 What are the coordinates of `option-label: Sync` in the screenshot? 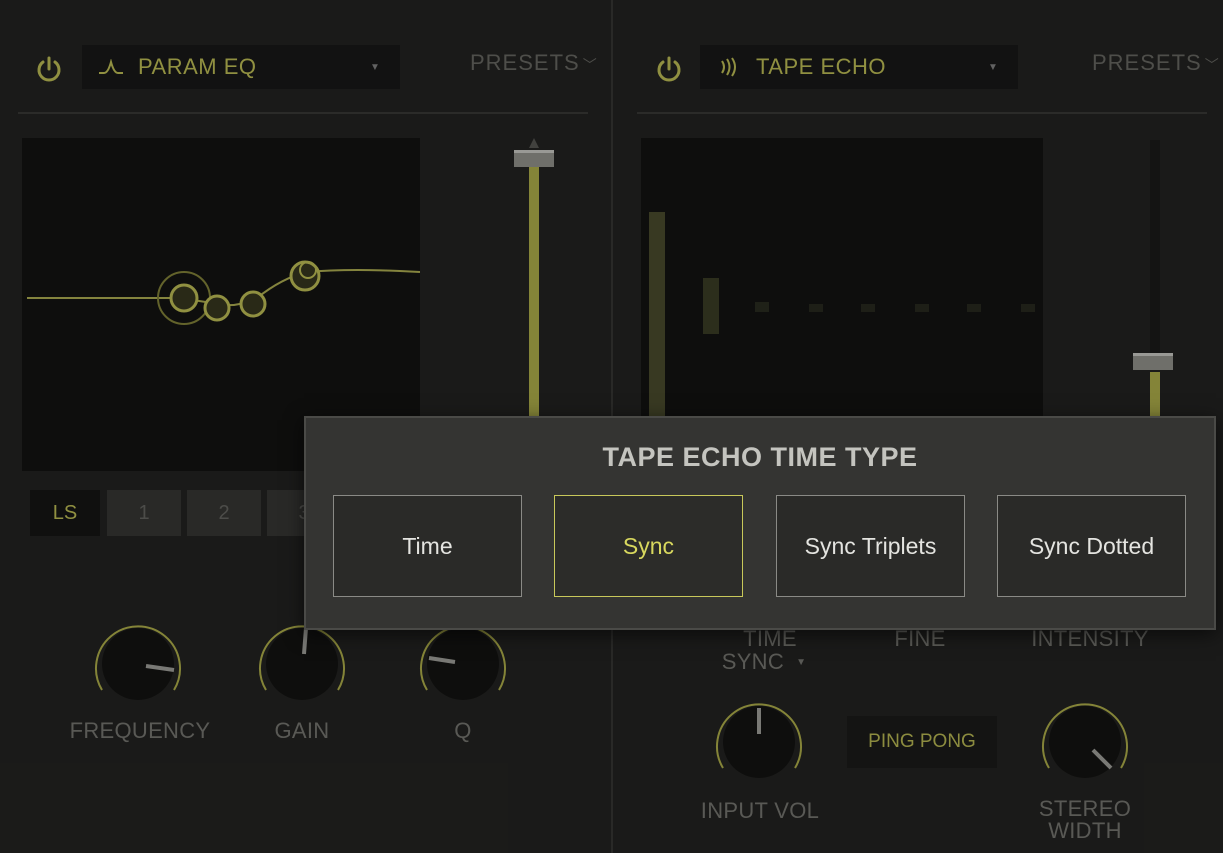 It's located at (648, 545).